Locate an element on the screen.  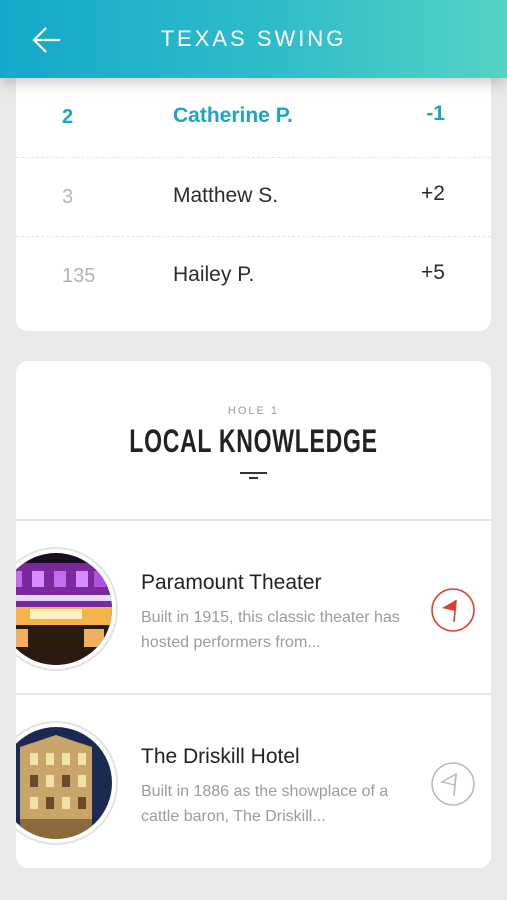
rank: 2 is located at coordinates (68, 117).